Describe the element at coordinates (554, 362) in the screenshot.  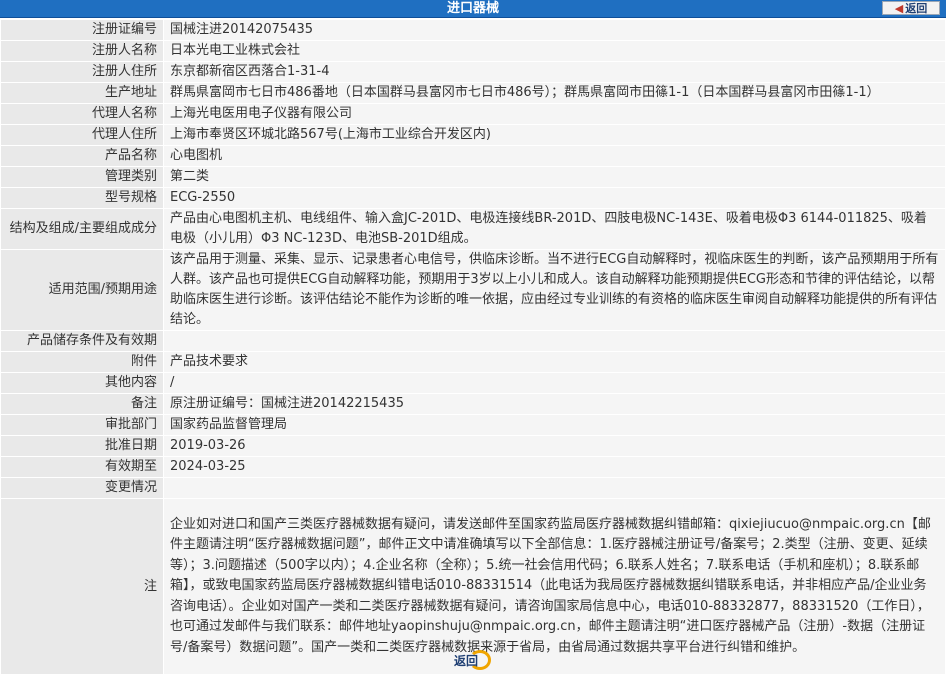
I see `row-value: 产品技术要求` at that location.